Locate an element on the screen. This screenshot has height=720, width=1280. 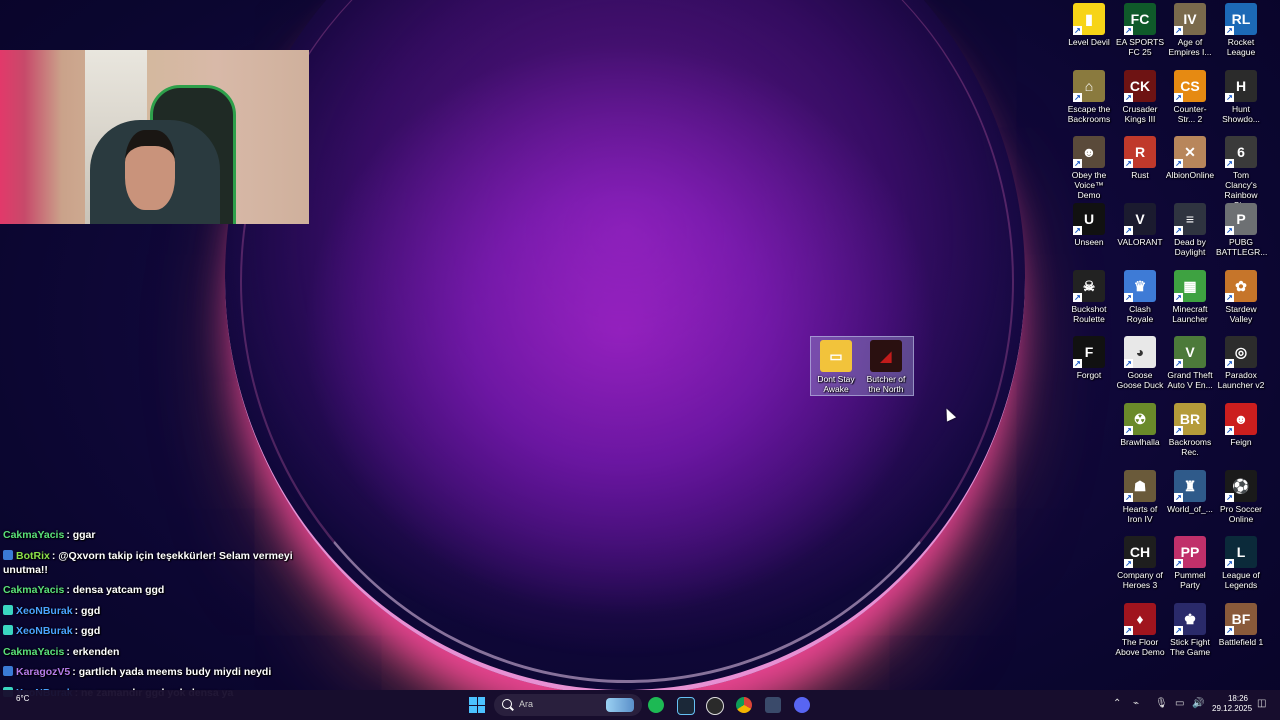
desktop-icon: ◎ ↗ Paradox Launcher v2 is located at coordinates (1241, 363).